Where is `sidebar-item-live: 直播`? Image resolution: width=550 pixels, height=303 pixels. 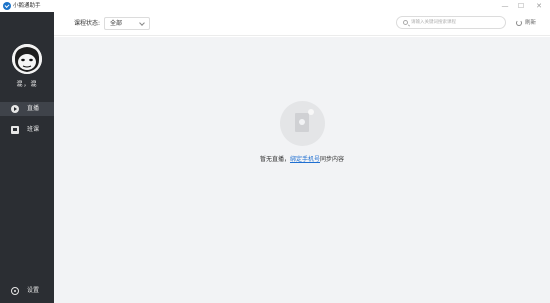 sidebar-item-live: 直播 is located at coordinates (27, 109).